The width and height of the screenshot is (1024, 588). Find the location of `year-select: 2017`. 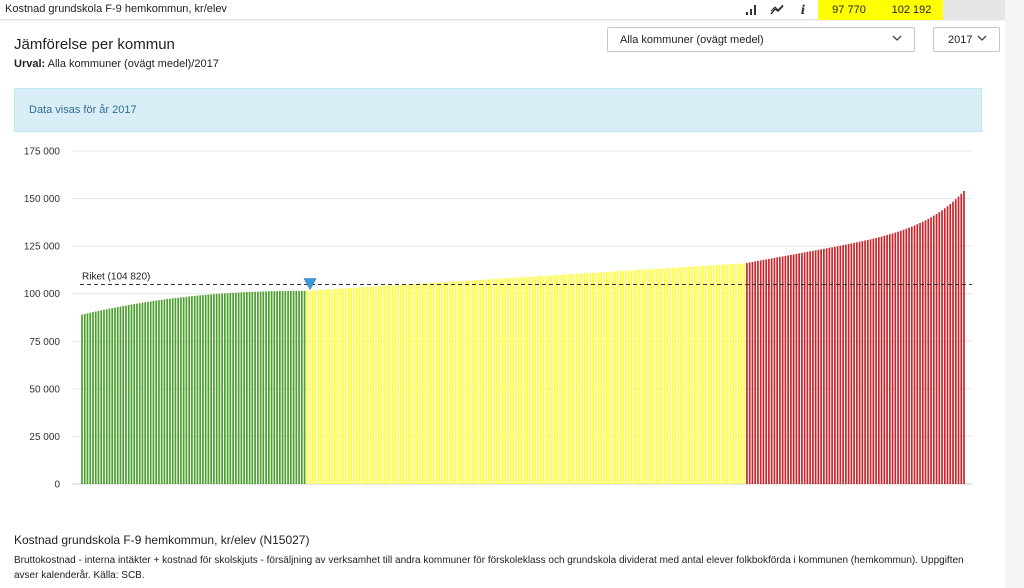

year-select: 2017 is located at coordinates (966, 39).